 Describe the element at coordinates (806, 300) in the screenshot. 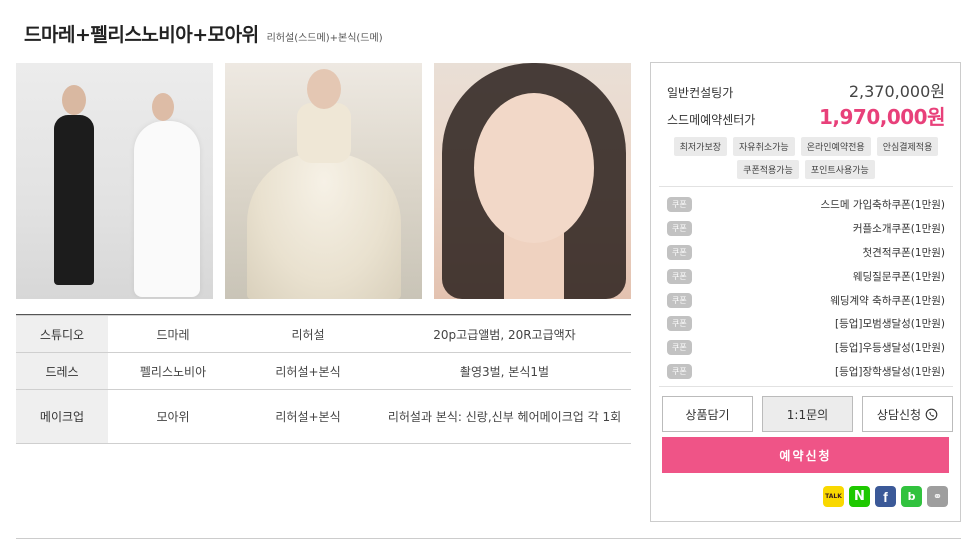

I see `coupon-item: 쿠폰 웨딩계약 축하쿠폰(1만원)` at that location.